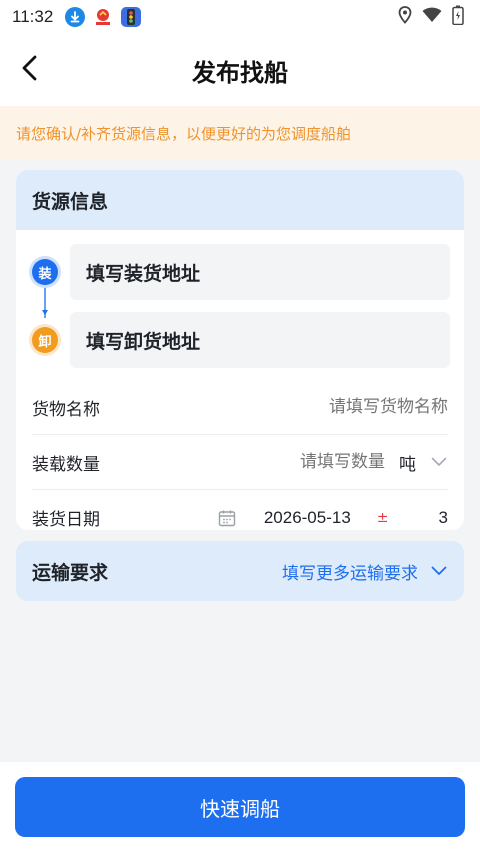 The image size is (480, 853). I want to click on battery-icon, so click(458, 17).